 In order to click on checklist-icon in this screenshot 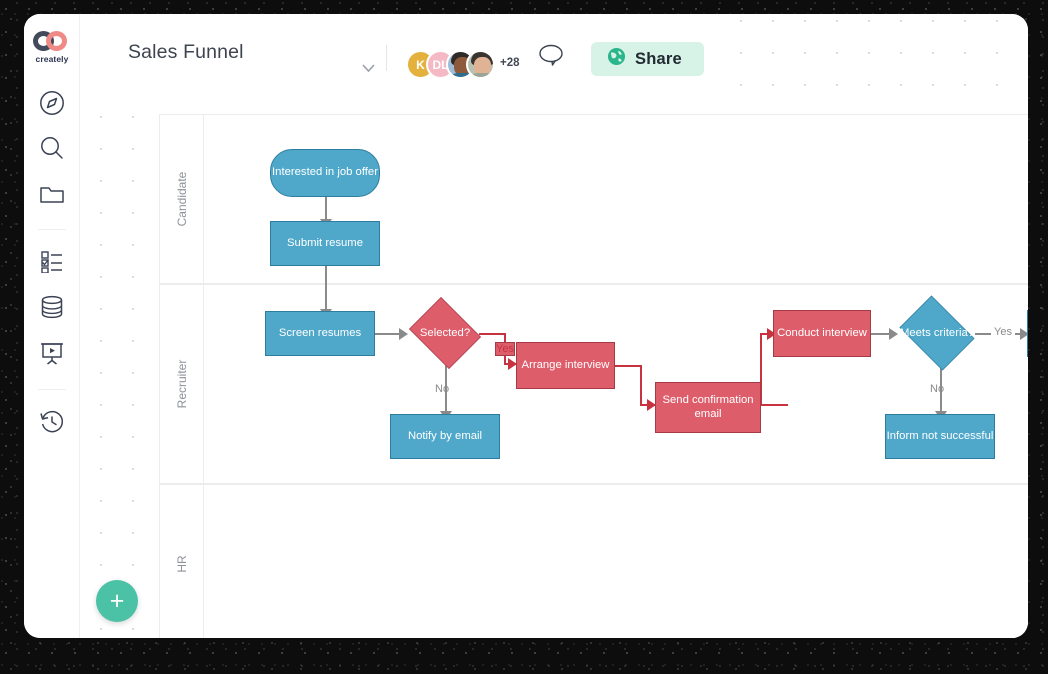, I will do `click(52, 261)`.